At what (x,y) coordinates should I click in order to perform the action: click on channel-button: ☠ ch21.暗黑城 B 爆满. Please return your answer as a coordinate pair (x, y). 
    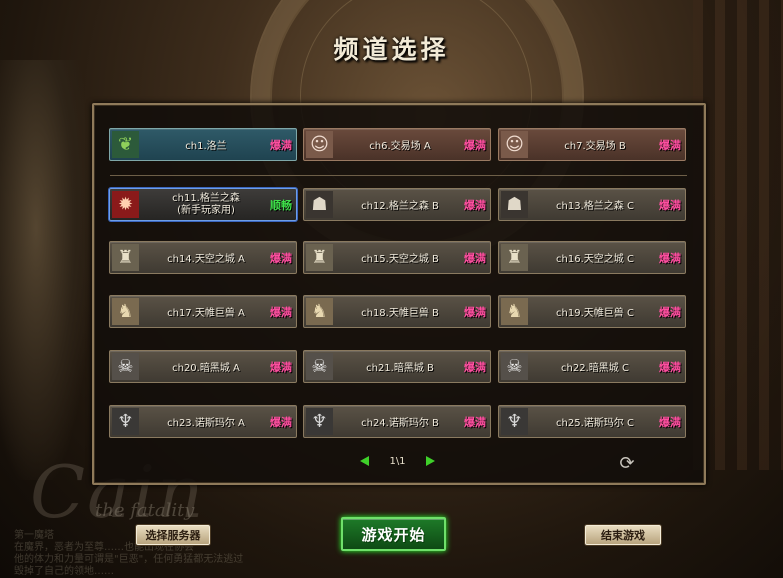
    Looking at the image, I should click on (397, 366).